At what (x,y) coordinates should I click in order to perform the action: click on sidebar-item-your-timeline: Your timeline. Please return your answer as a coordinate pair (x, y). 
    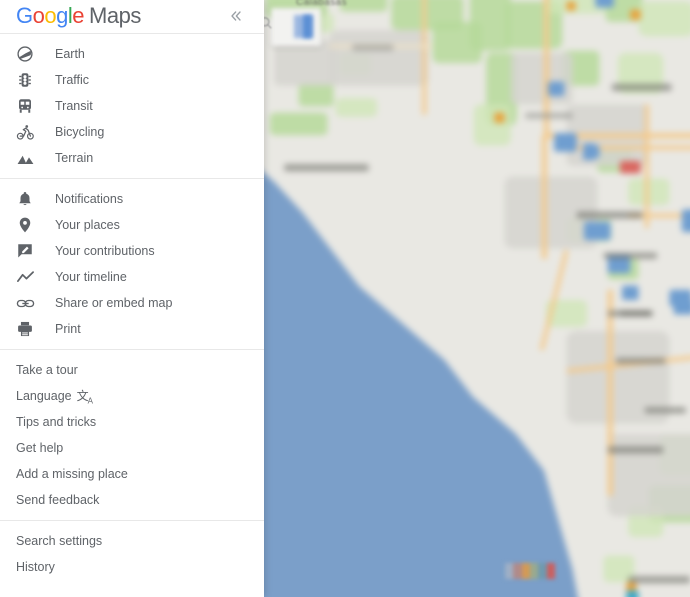
    Looking at the image, I should click on (132, 277).